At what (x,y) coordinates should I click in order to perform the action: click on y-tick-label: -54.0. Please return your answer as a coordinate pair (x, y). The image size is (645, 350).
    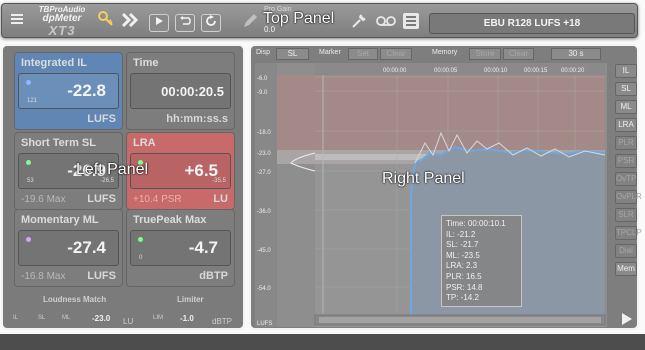
    Looking at the image, I should click on (264, 289).